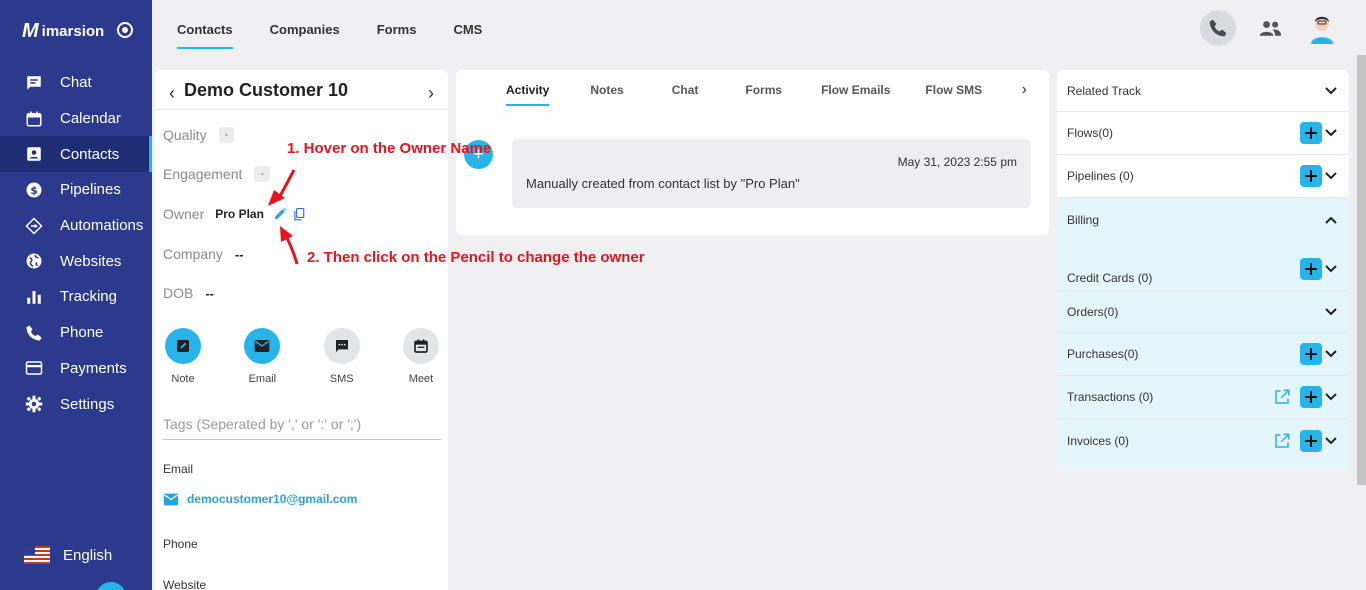  Describe the element at coordinates (1361, 270) in the screenshot. I see `page-scrollbar` at that location.